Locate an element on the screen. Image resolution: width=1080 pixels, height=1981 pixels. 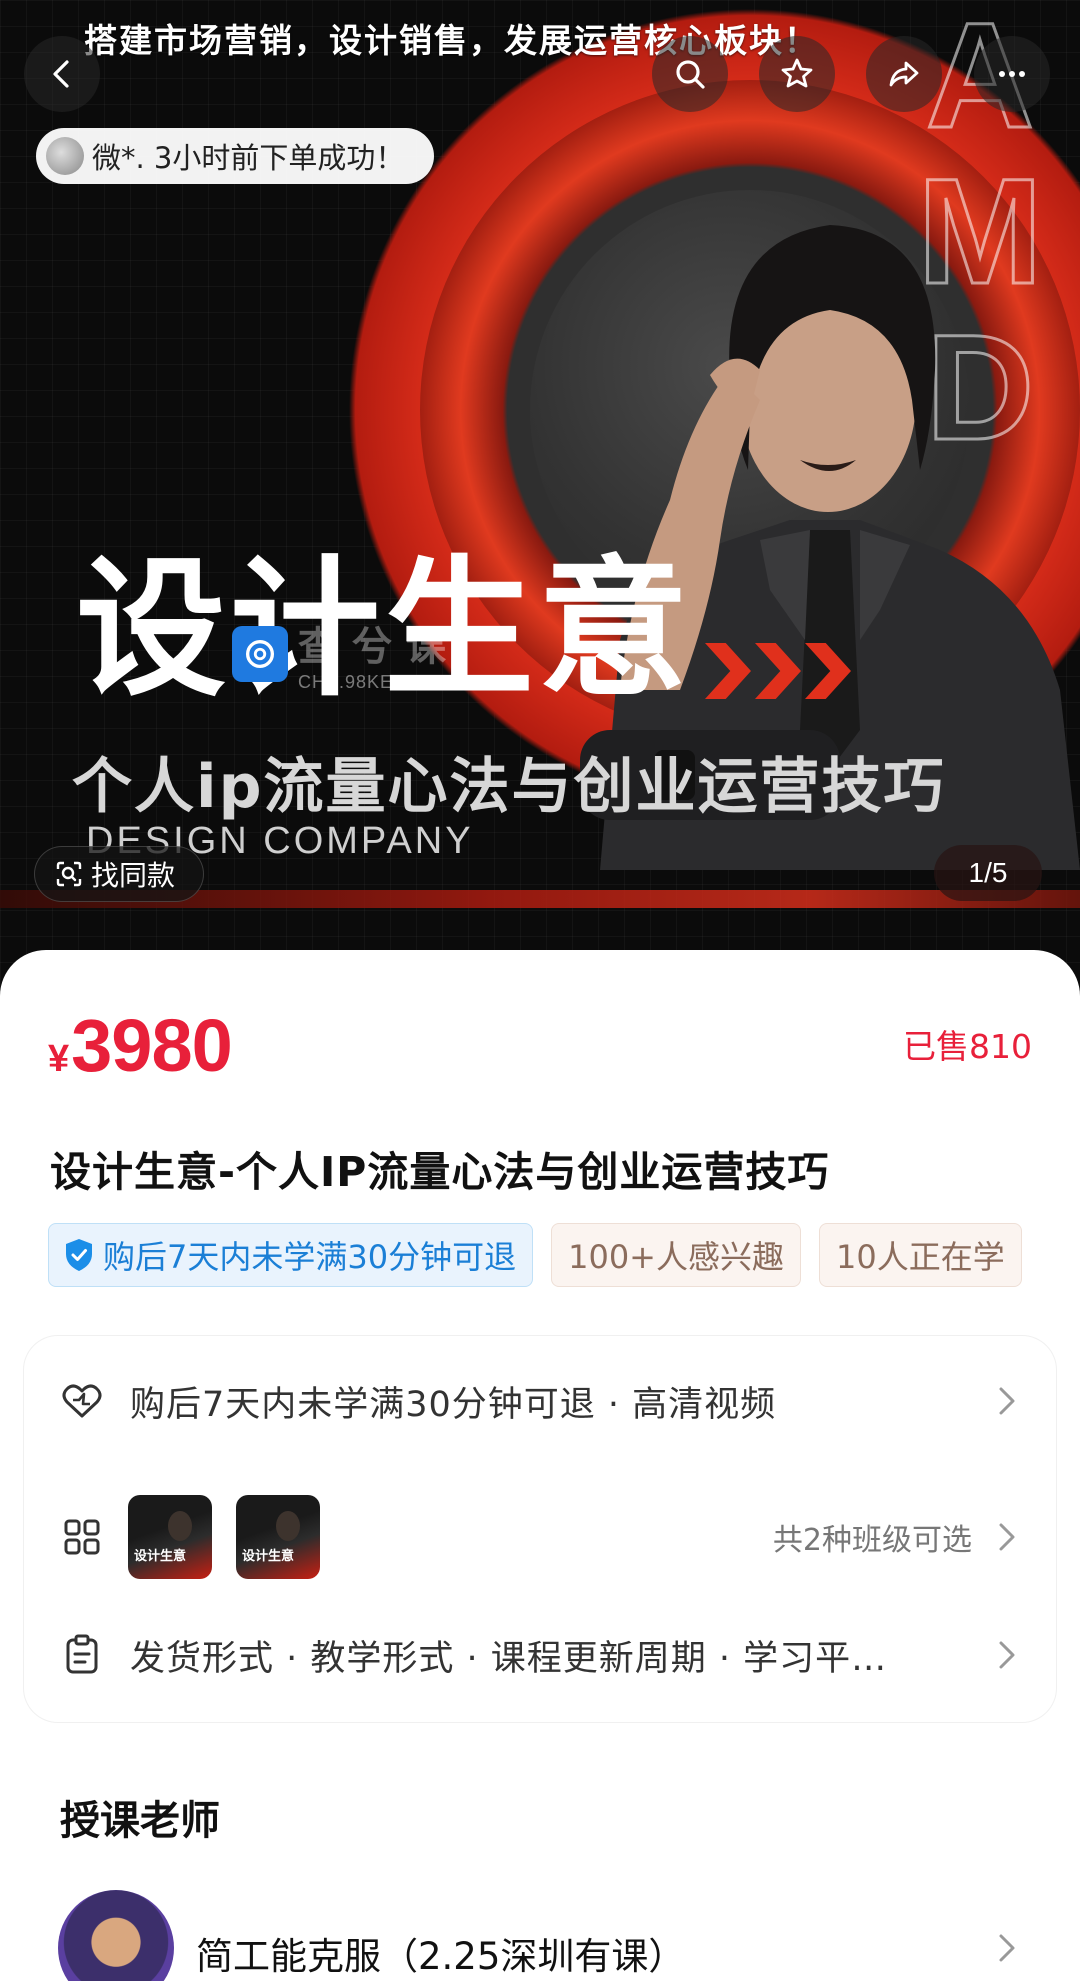
more-dots-icon is located at coordinates (1012, 74).